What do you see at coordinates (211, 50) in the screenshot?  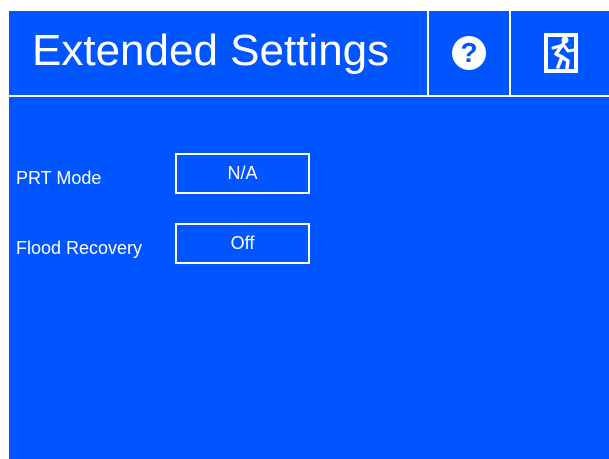 I see `page-title: Extended Settings` at bounding box center [211, 50].